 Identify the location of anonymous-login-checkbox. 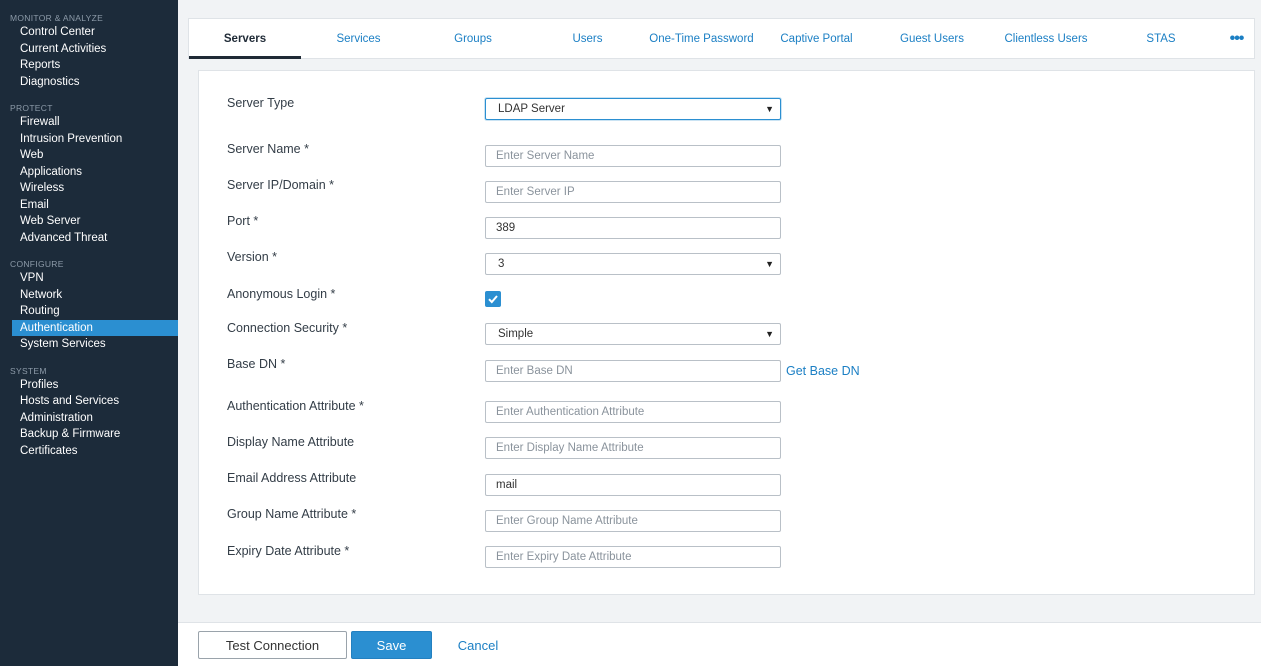
(493, 299).